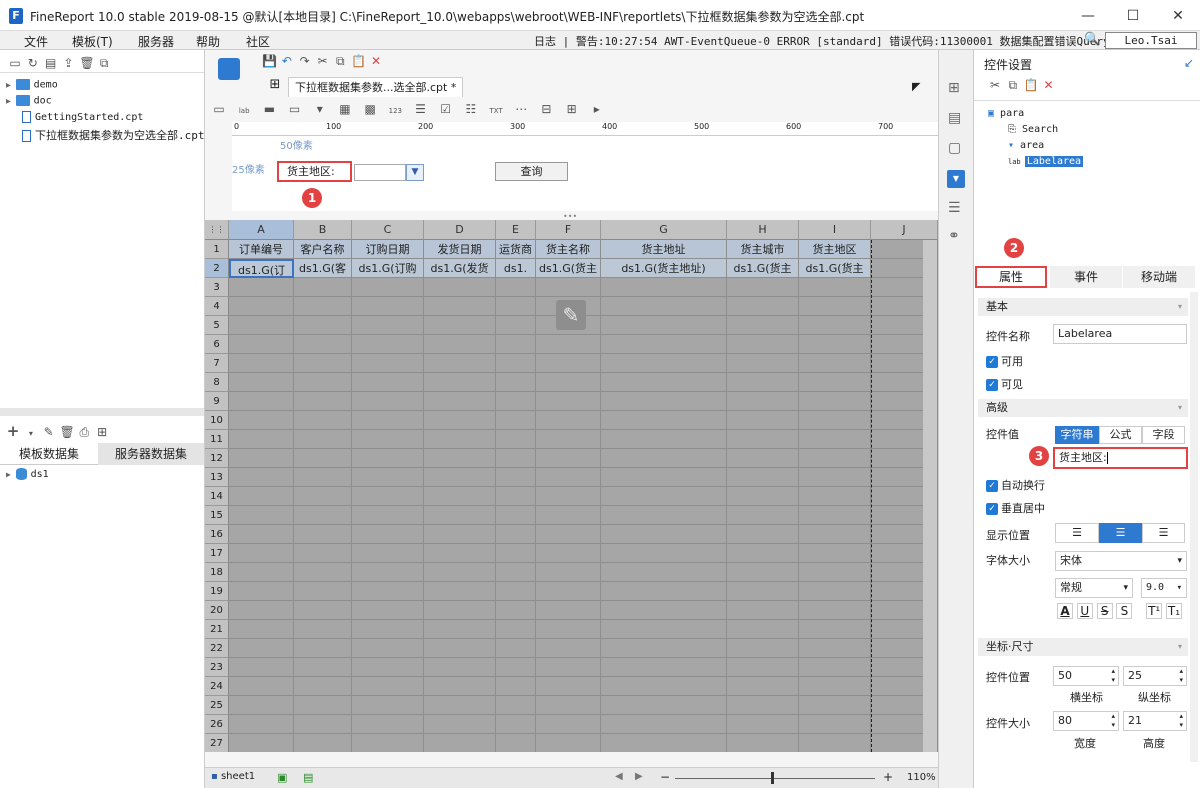 Image resolution: width=1200 pixels, height=788 pixels. Describe the element at coordinates (258, 41) in the screenshot. I see `menu-community: 社区` at that location.